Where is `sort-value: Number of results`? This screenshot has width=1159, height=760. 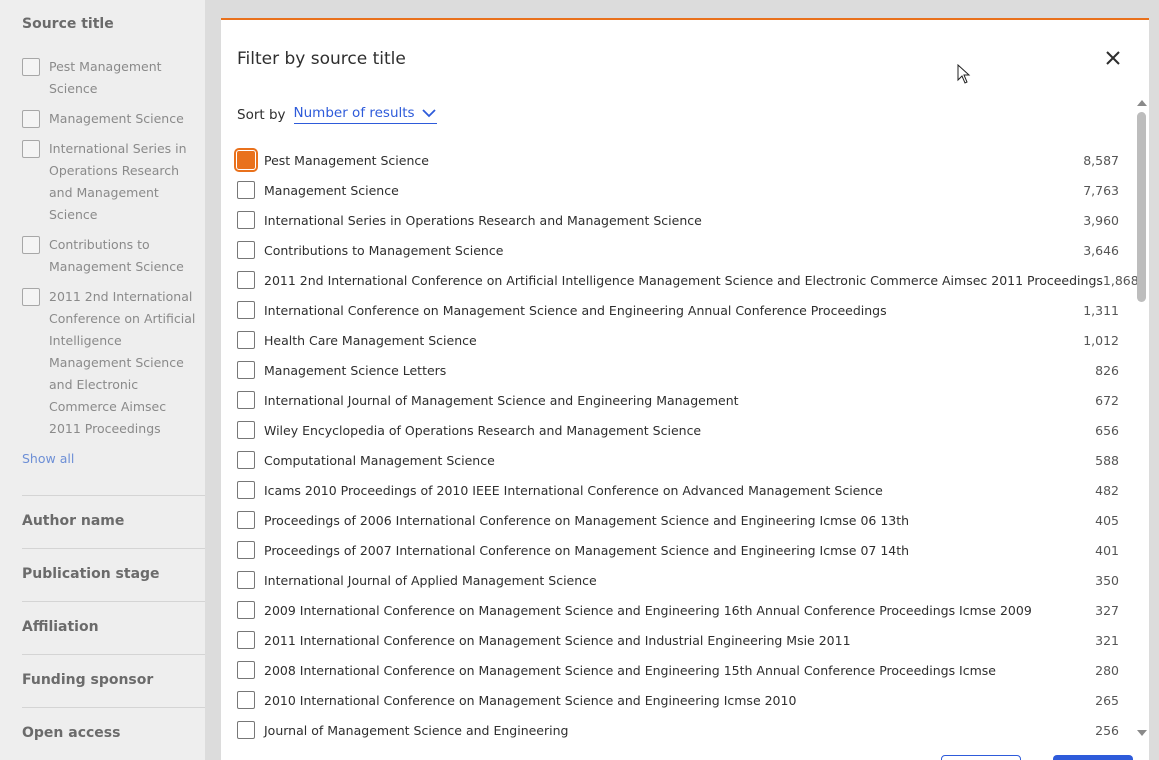 sort-value: Number of results is located at coordinates (354, 113).